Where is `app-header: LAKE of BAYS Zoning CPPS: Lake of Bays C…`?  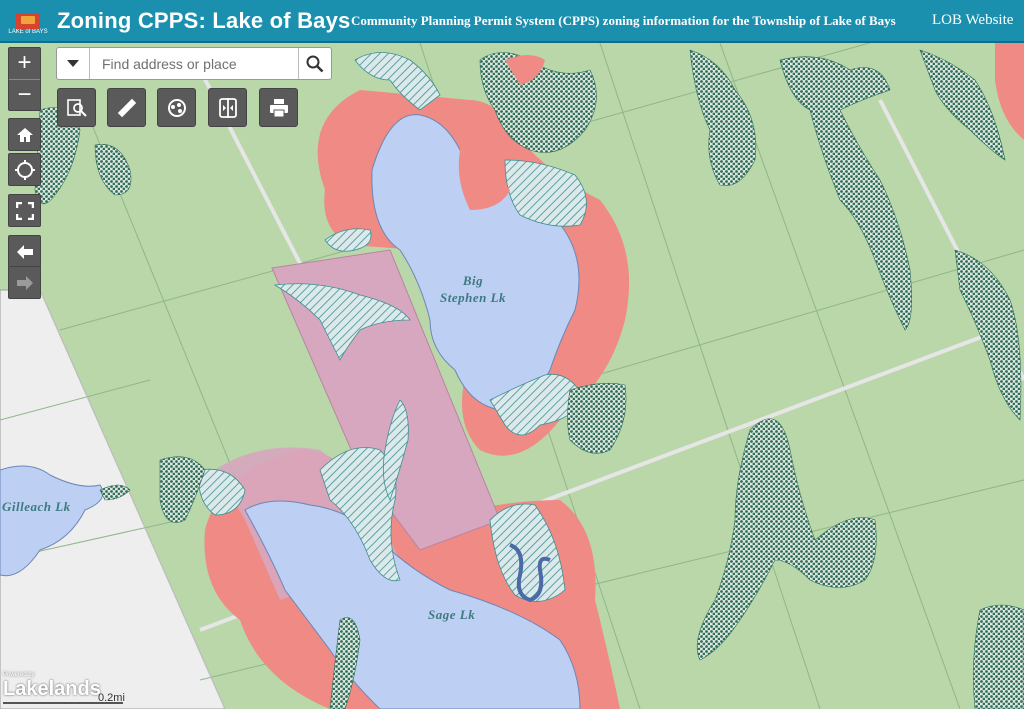
app-header: LAKE of BAYS Zoning CPPS: Lake of Bays C… is located at coordinates (512, 21).